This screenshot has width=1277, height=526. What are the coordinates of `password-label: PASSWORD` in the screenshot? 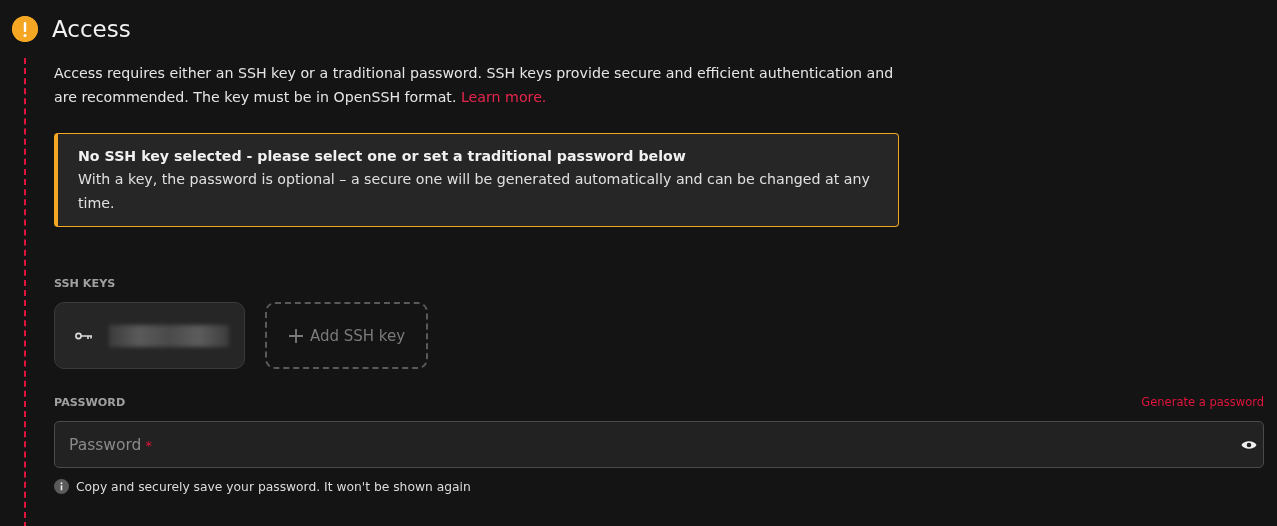 It's located at (90, 402).